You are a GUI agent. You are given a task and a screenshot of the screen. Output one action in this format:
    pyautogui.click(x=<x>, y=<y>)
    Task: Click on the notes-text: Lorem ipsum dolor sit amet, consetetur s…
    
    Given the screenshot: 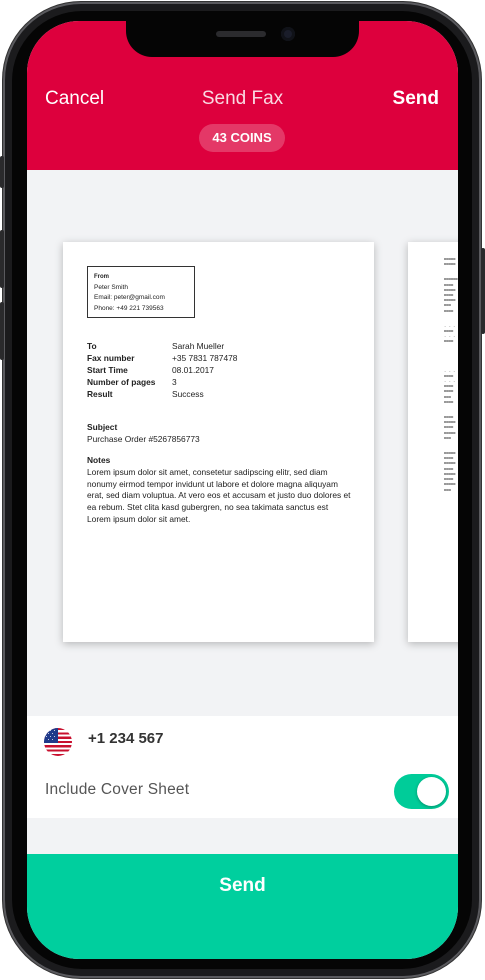 What is the action you would take?
    pyautogui.click(x=219, y=495)
    